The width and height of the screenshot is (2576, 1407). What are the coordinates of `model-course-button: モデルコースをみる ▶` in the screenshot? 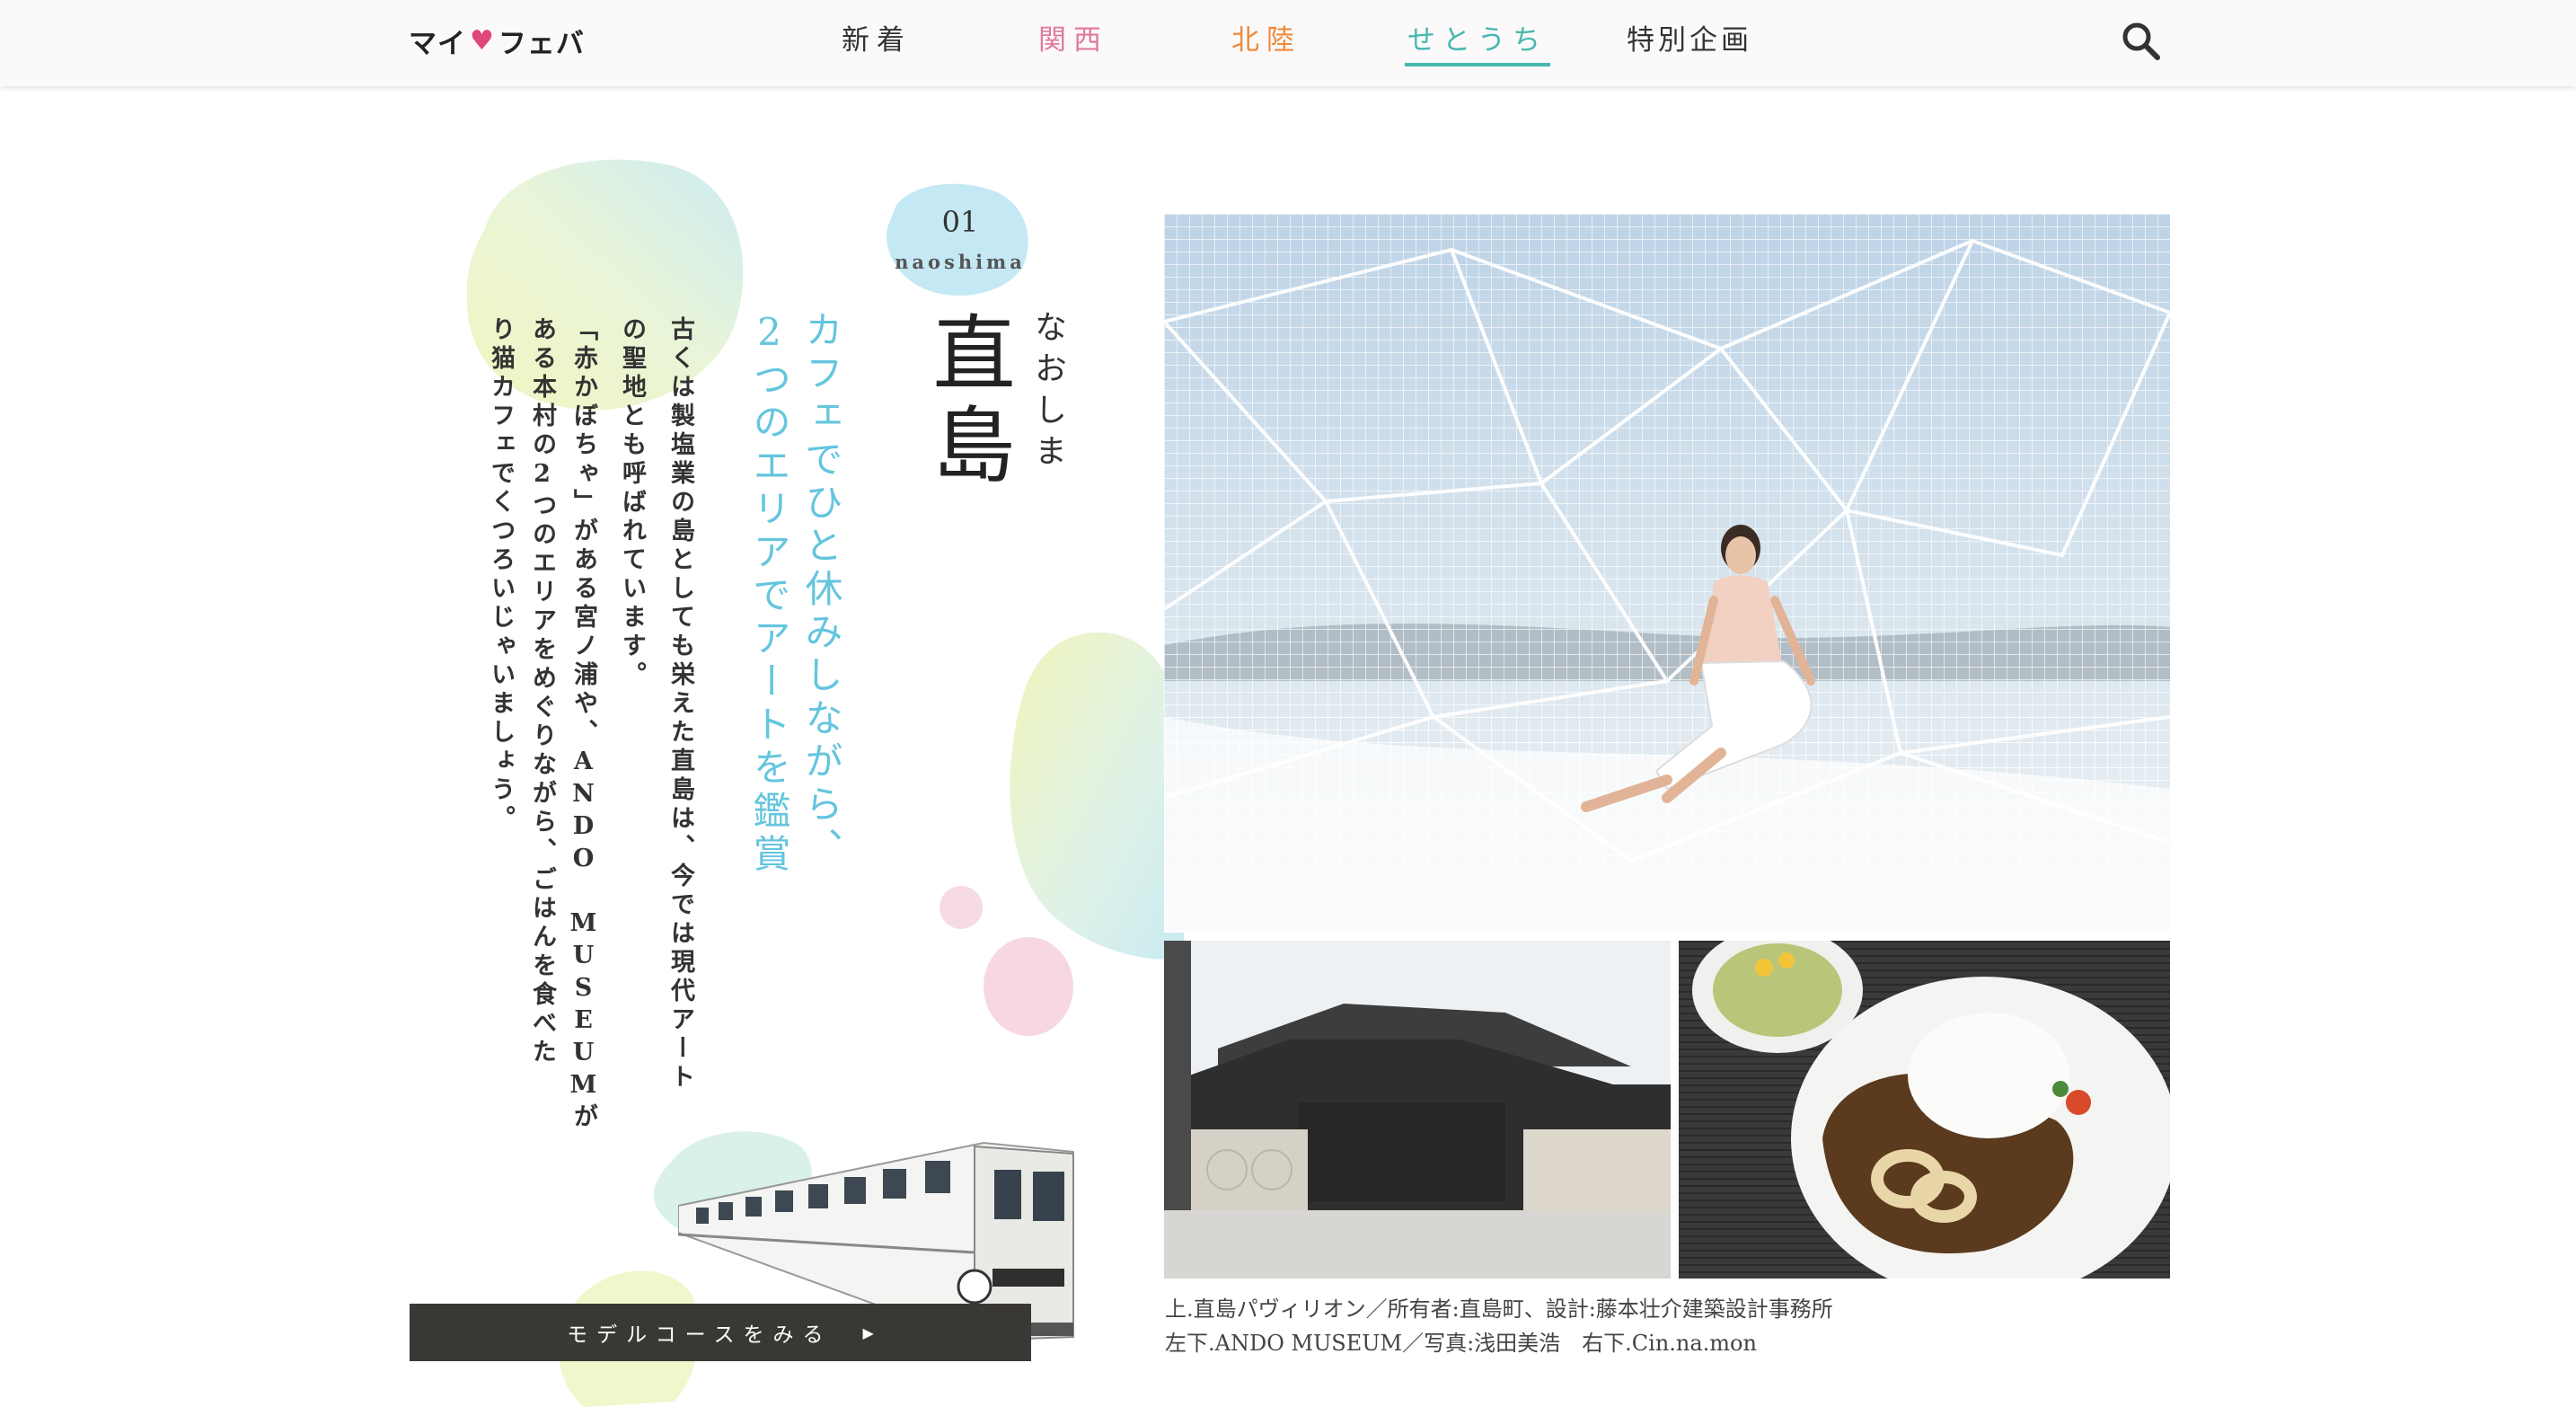 It's located at (720, 1333).